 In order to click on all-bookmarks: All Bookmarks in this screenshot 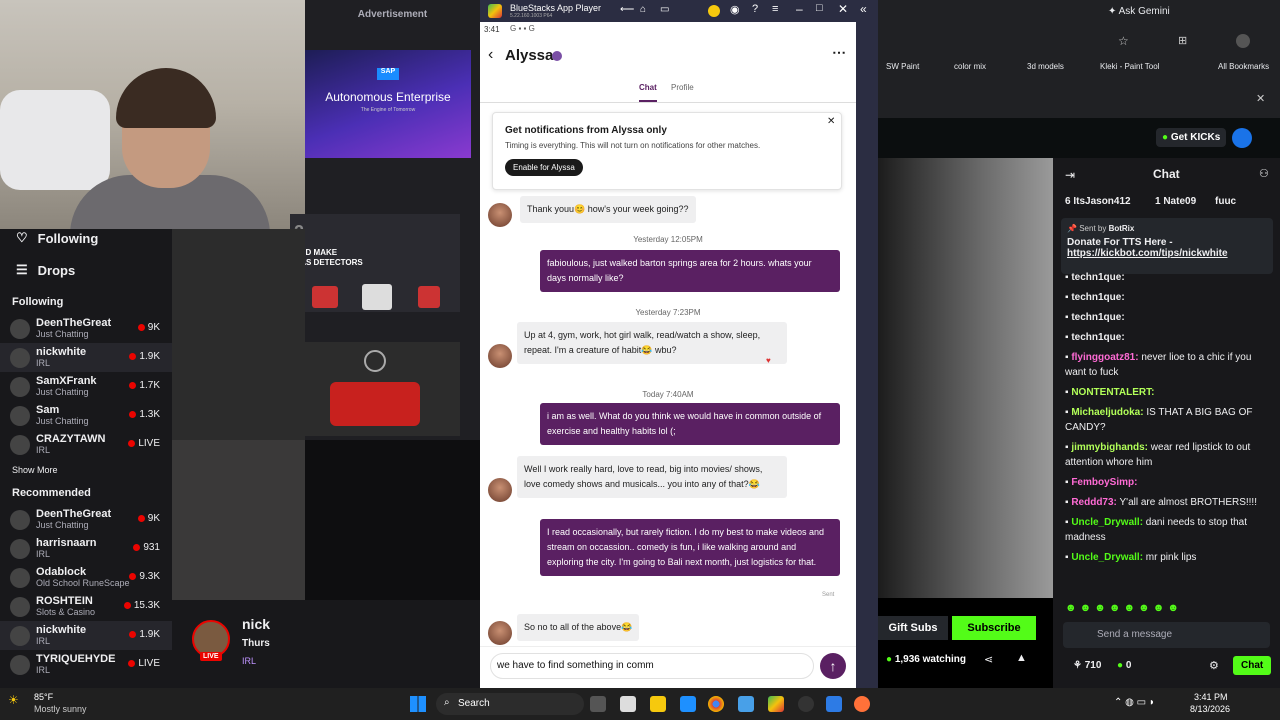, I will do `click(1243, 66)`.